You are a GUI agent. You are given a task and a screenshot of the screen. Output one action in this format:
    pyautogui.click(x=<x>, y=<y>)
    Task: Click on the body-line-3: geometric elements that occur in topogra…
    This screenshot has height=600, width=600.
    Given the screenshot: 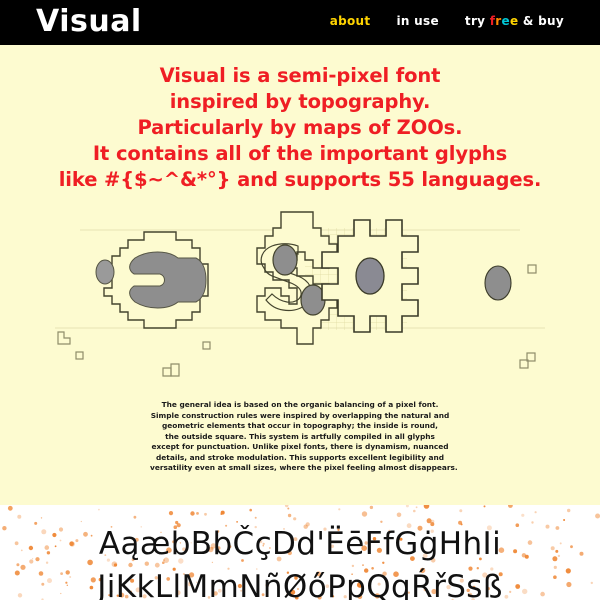 What is the action you would take?
    pyautogui.click(x=299, y=425)
    